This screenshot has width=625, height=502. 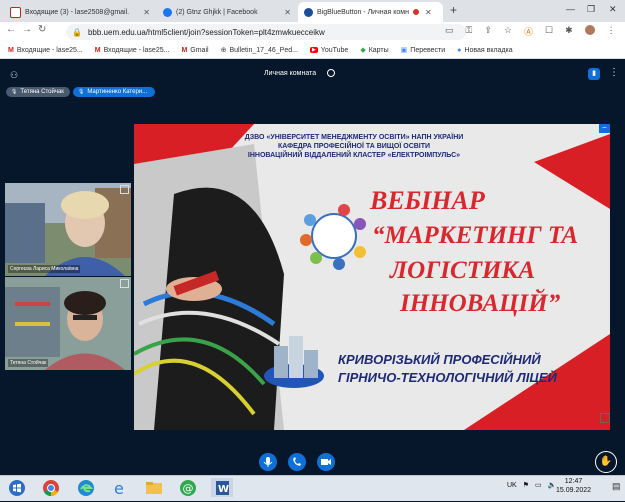 I want to click on maximize-icon: ❐, so click(x=591, y=9).